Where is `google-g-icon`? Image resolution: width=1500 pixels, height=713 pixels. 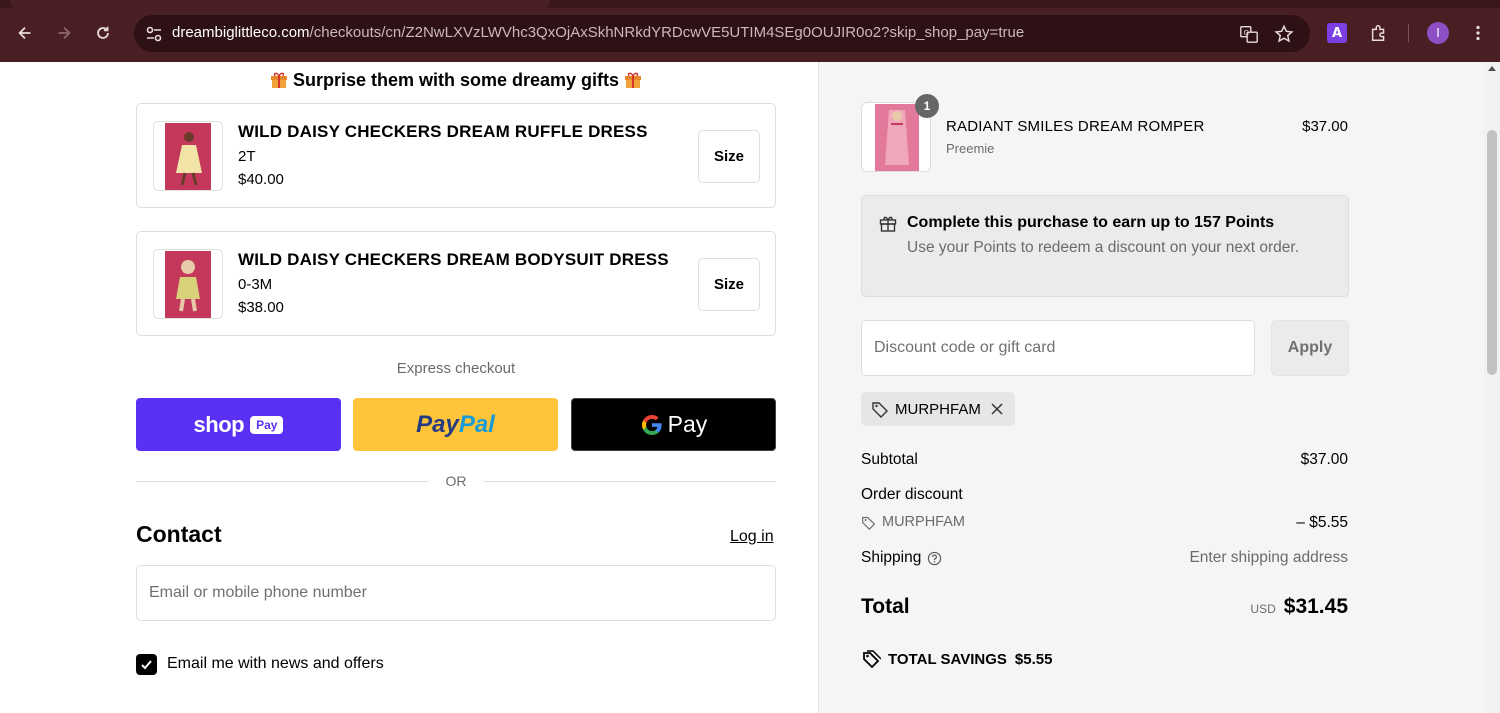 google-g-icon is located at coordinates (651, 424).